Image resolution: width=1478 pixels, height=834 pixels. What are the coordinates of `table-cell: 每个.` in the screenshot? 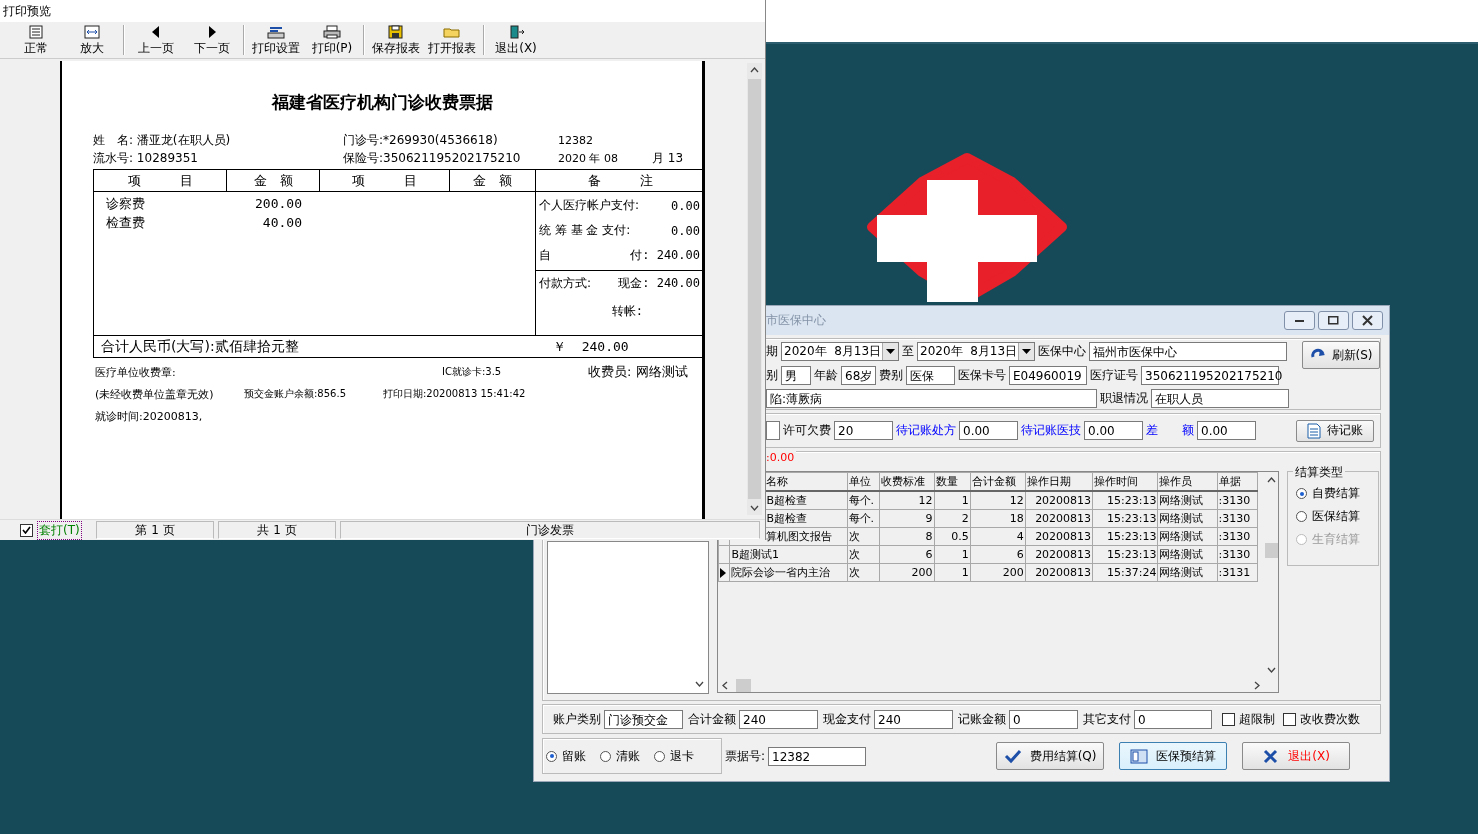 It's located at (863, 518).